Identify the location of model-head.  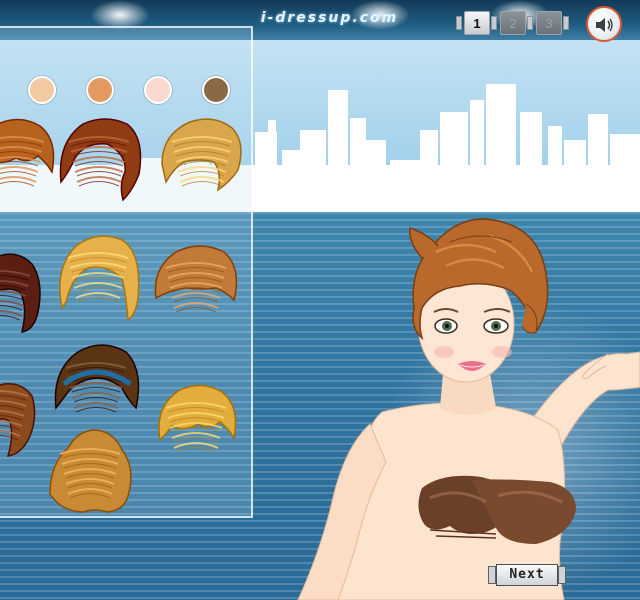
(479, 300).